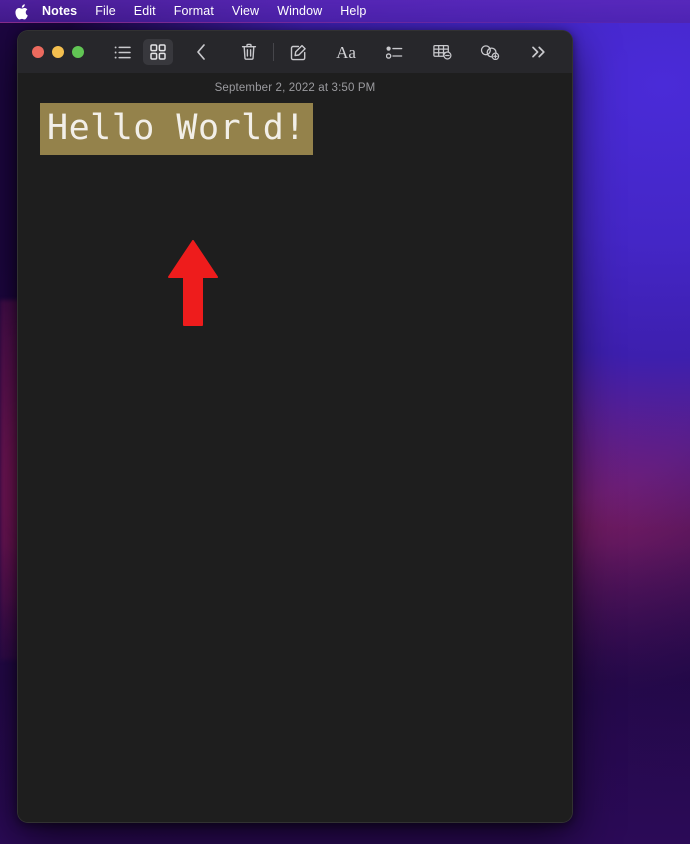 This screenshot has height=844, width=690. I want to click on share-collaborate-icon, so click(490, 52).